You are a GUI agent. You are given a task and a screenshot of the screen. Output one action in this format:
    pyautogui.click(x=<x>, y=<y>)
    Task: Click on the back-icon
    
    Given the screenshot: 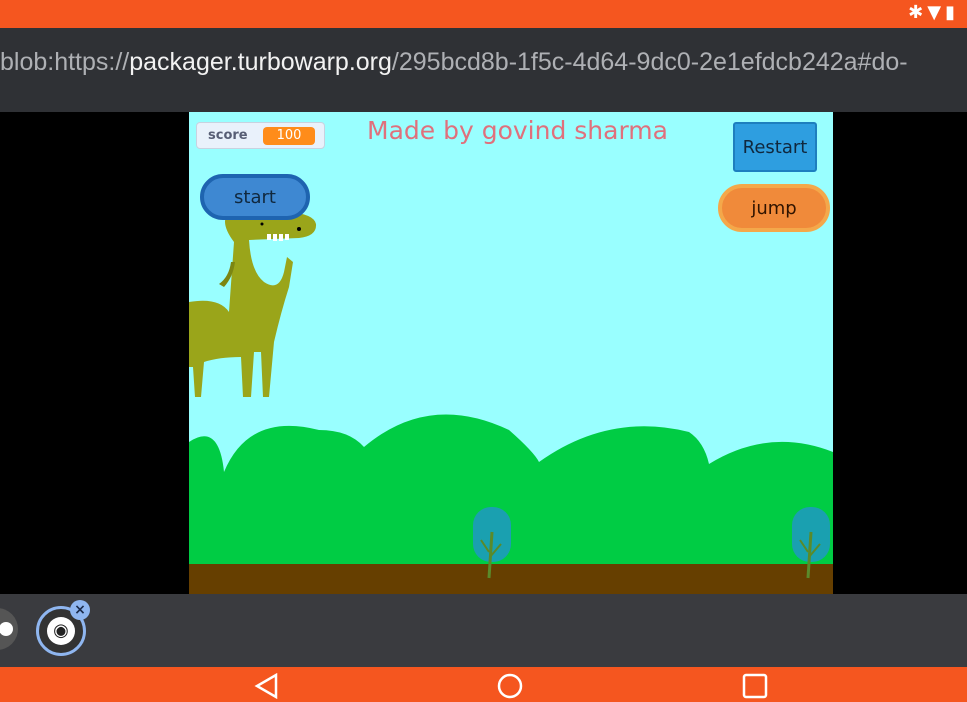 What is the action you would take?
    pyautogui.click(x=267, y=686)
    